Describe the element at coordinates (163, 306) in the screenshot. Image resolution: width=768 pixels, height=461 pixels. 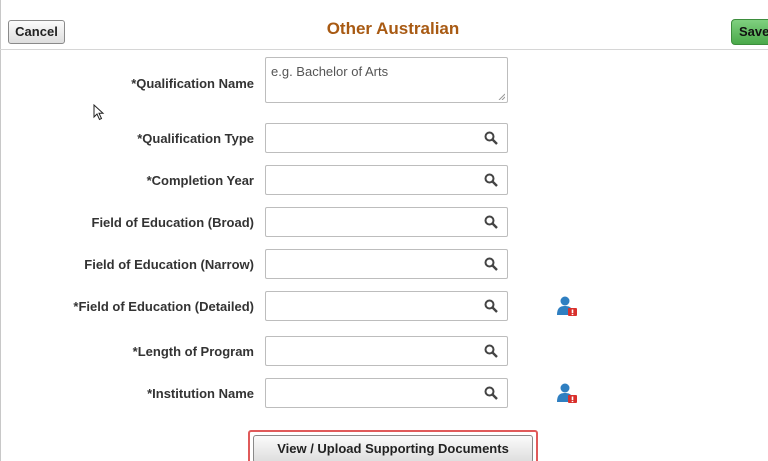
I see `field-of-education-detailed-label: *Field of Education (Detailed)` at that location.